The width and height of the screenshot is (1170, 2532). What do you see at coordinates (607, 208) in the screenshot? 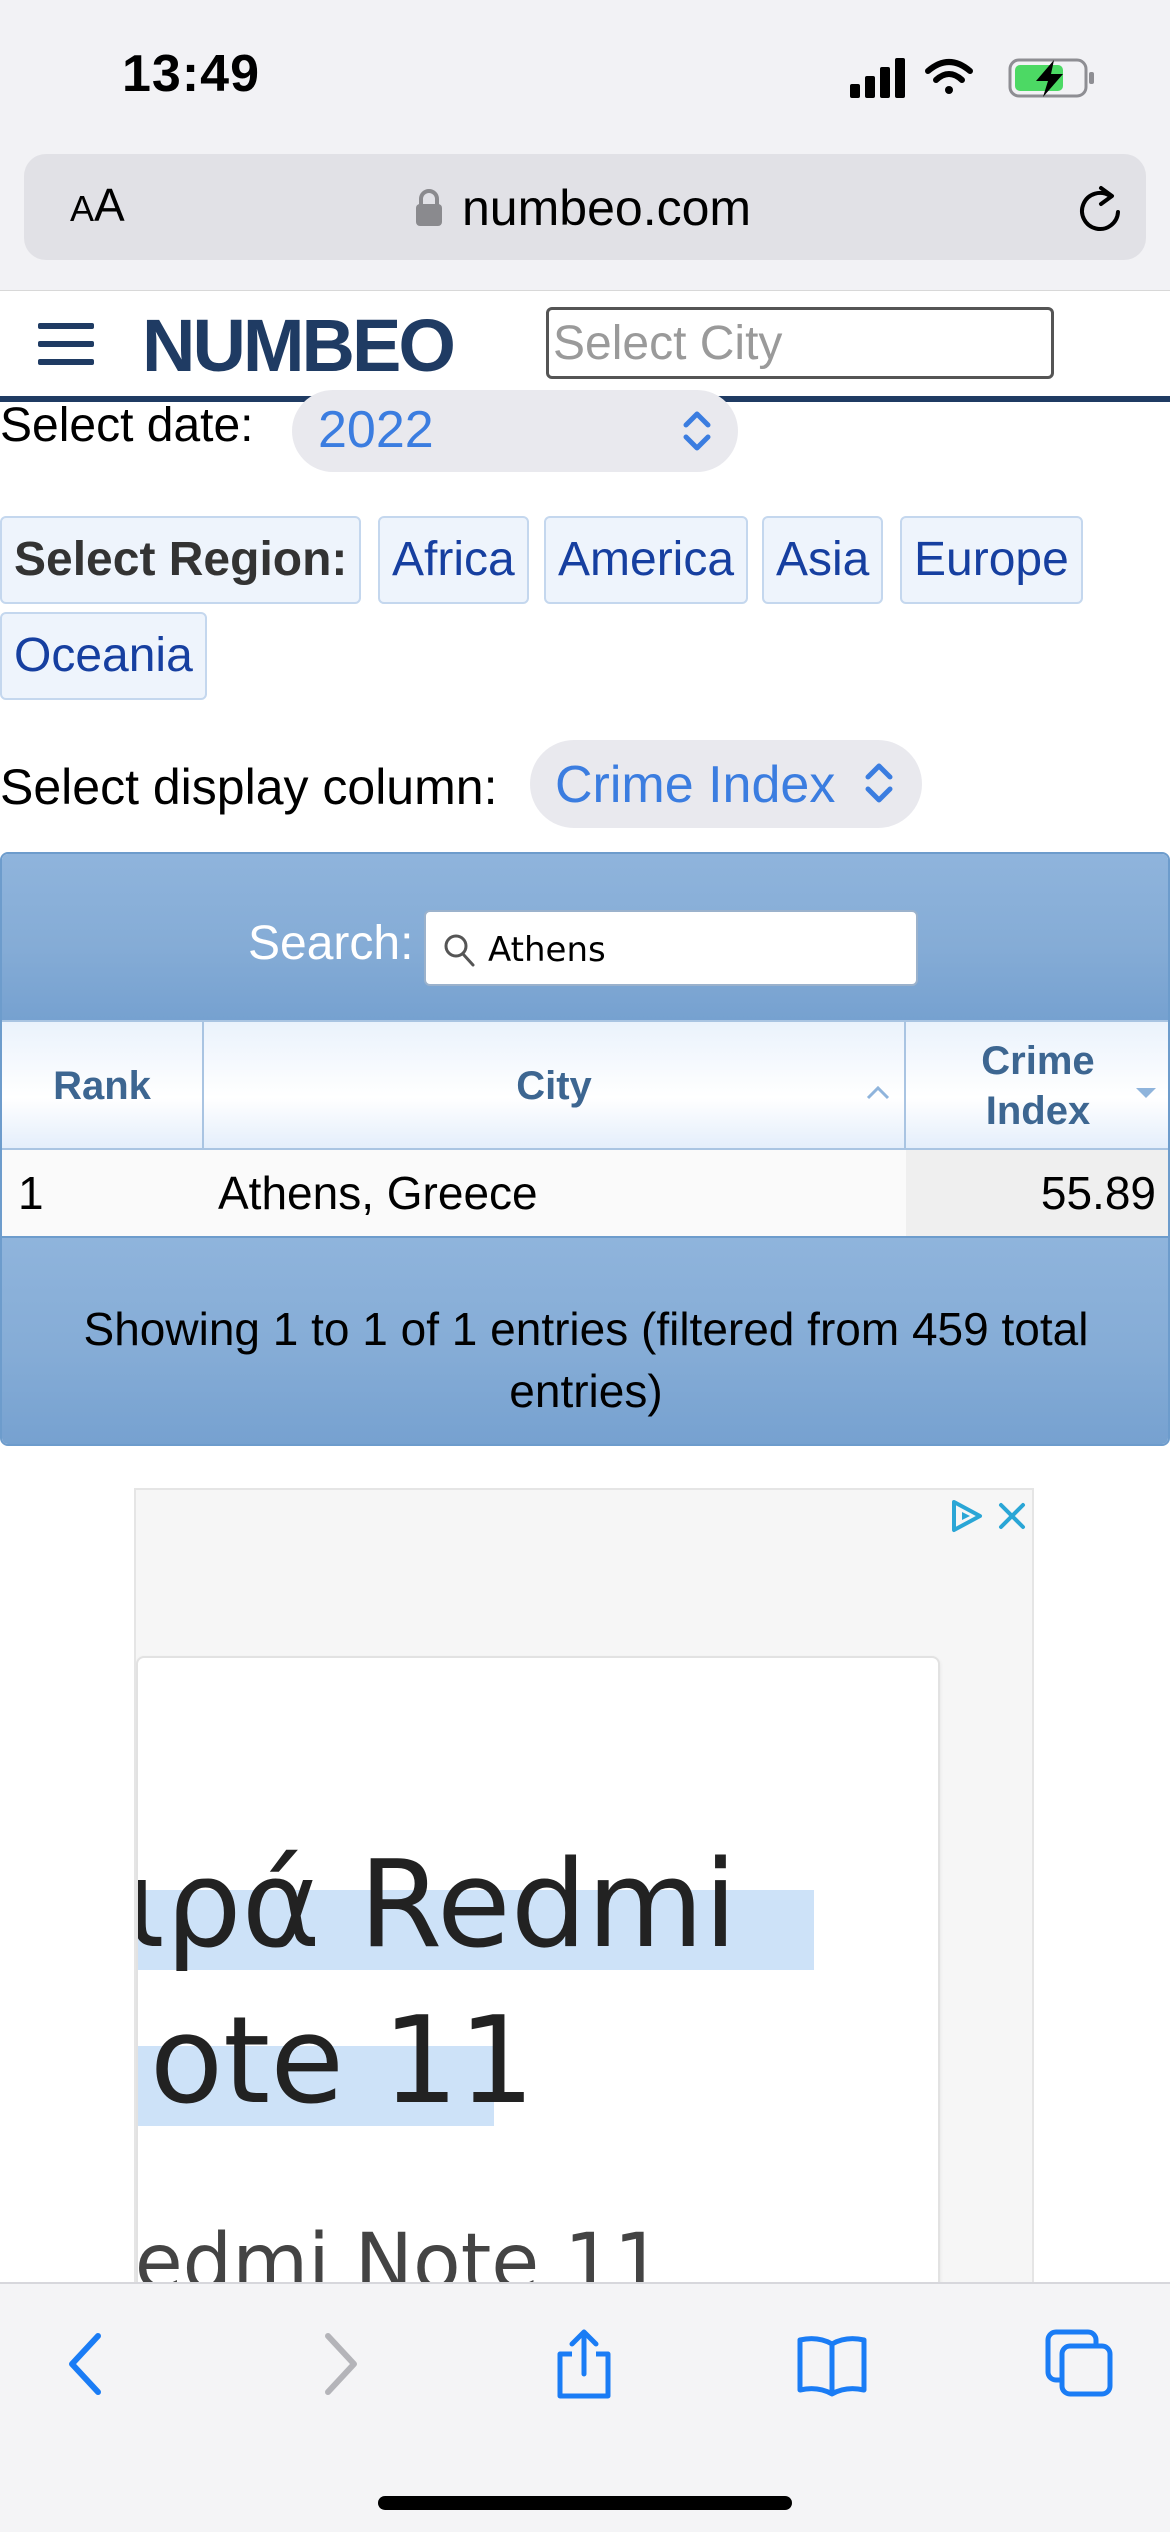
I see `url-text: numbeo.com` at bounding box center [607, 208].